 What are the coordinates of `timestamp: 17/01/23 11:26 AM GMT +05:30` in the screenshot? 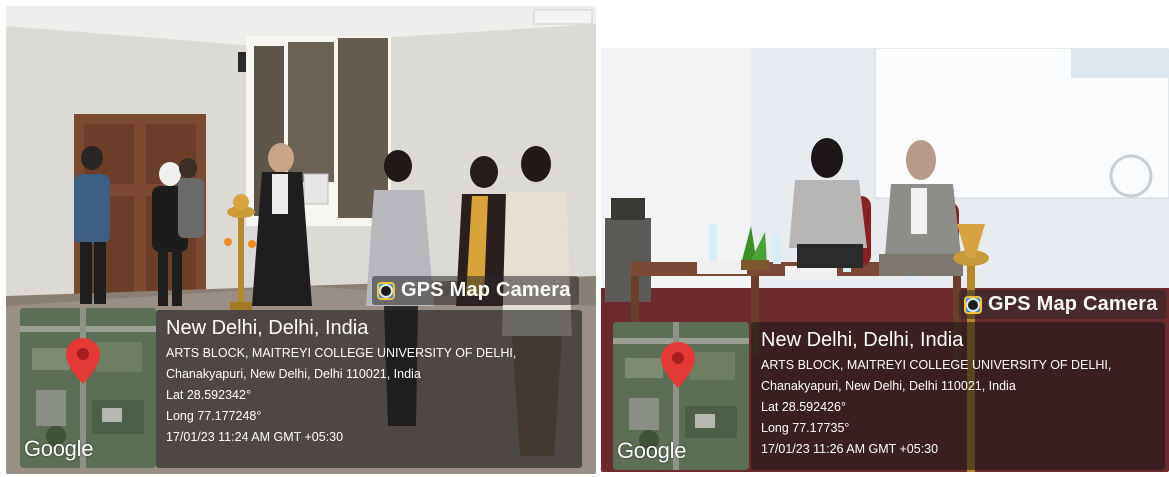 It's located at (850, 449).